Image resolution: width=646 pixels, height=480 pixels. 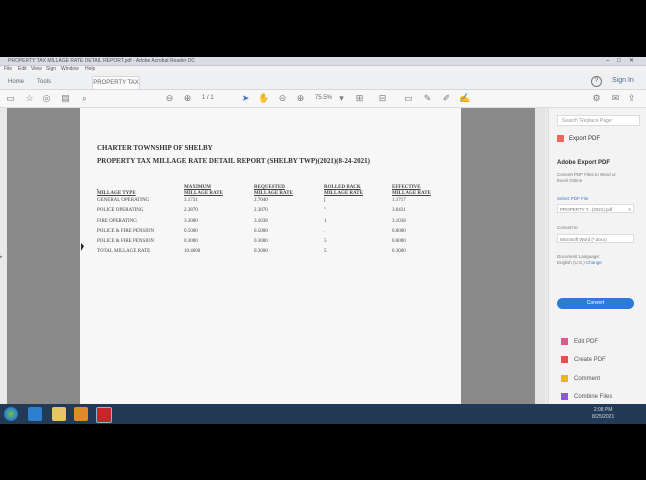 What do you see at coordinates (571, 262) in the screenshot?
I see `language-value: English (U.S.)` at bounding box center [571, 262].